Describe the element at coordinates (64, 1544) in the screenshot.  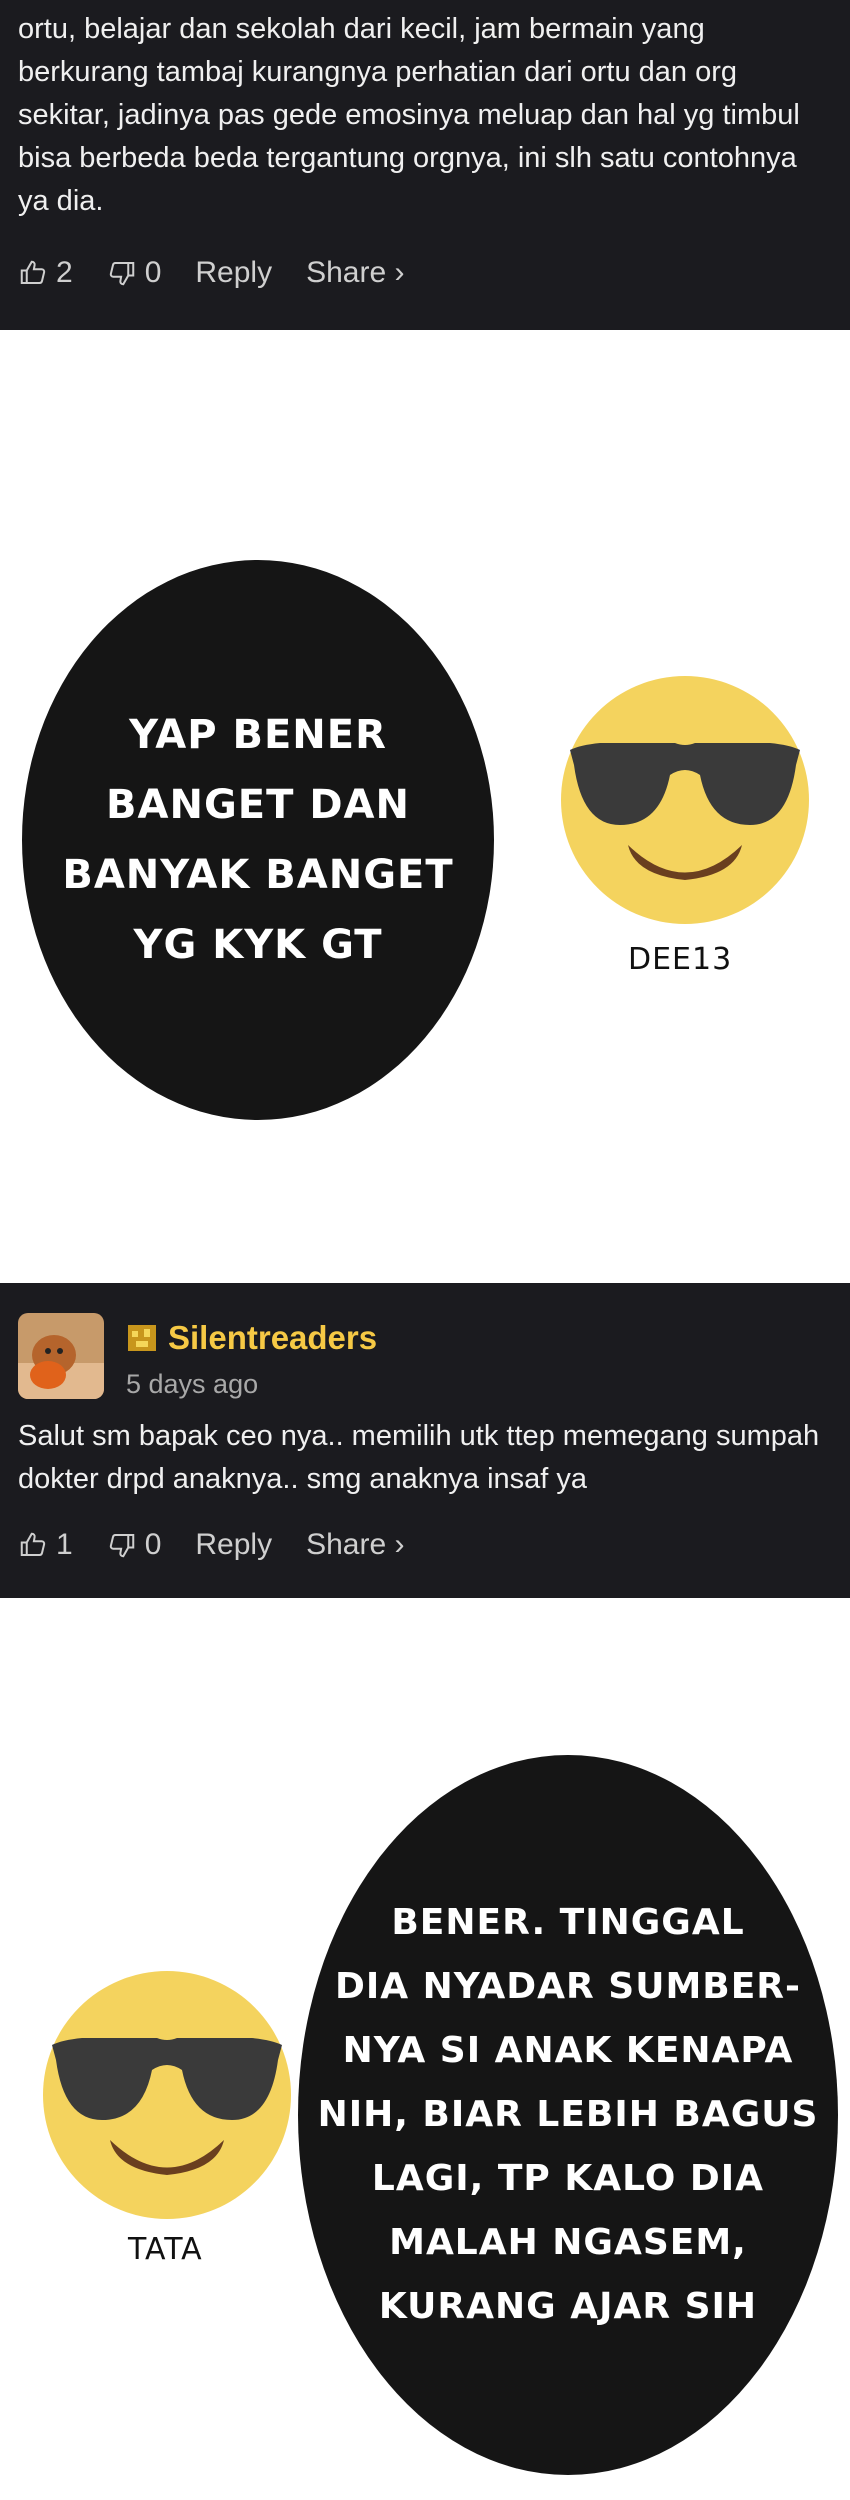
I see `like-count: 1` at that location.